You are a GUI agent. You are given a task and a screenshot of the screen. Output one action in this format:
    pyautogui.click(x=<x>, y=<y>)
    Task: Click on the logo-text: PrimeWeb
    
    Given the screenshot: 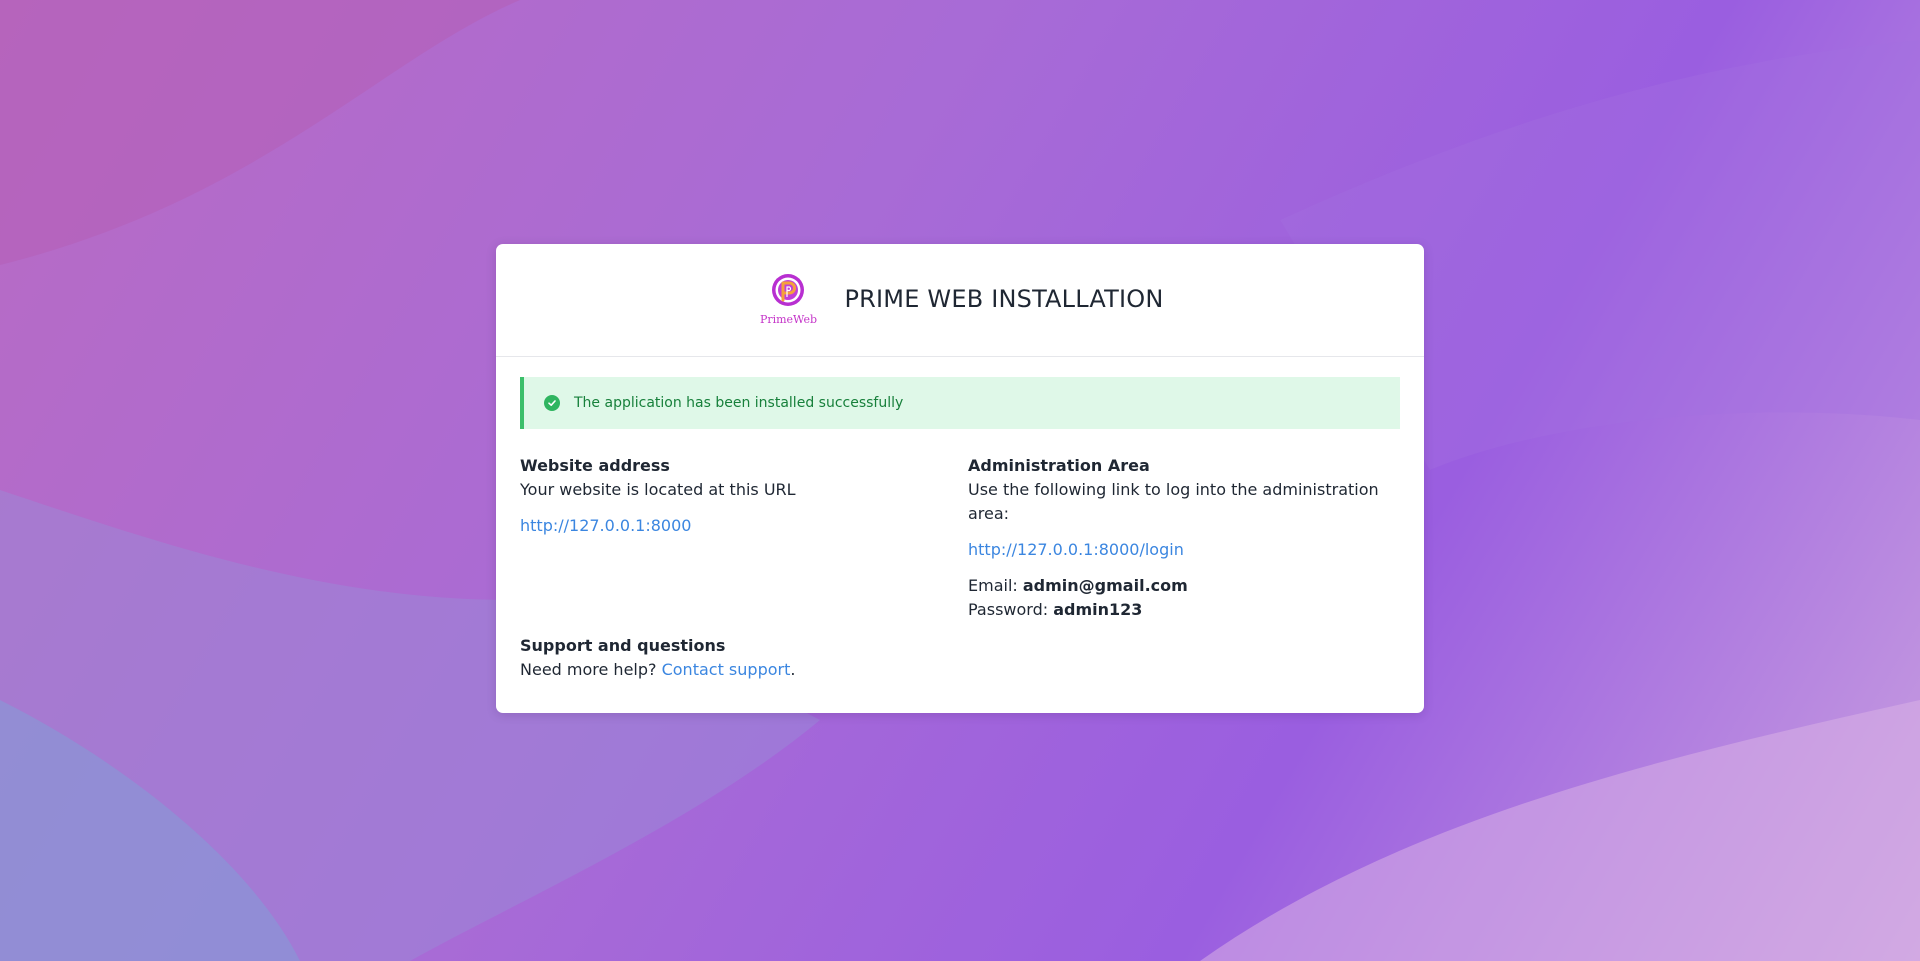 What is the action you would take?
    pyautogui.click(x=788, y=319)
    